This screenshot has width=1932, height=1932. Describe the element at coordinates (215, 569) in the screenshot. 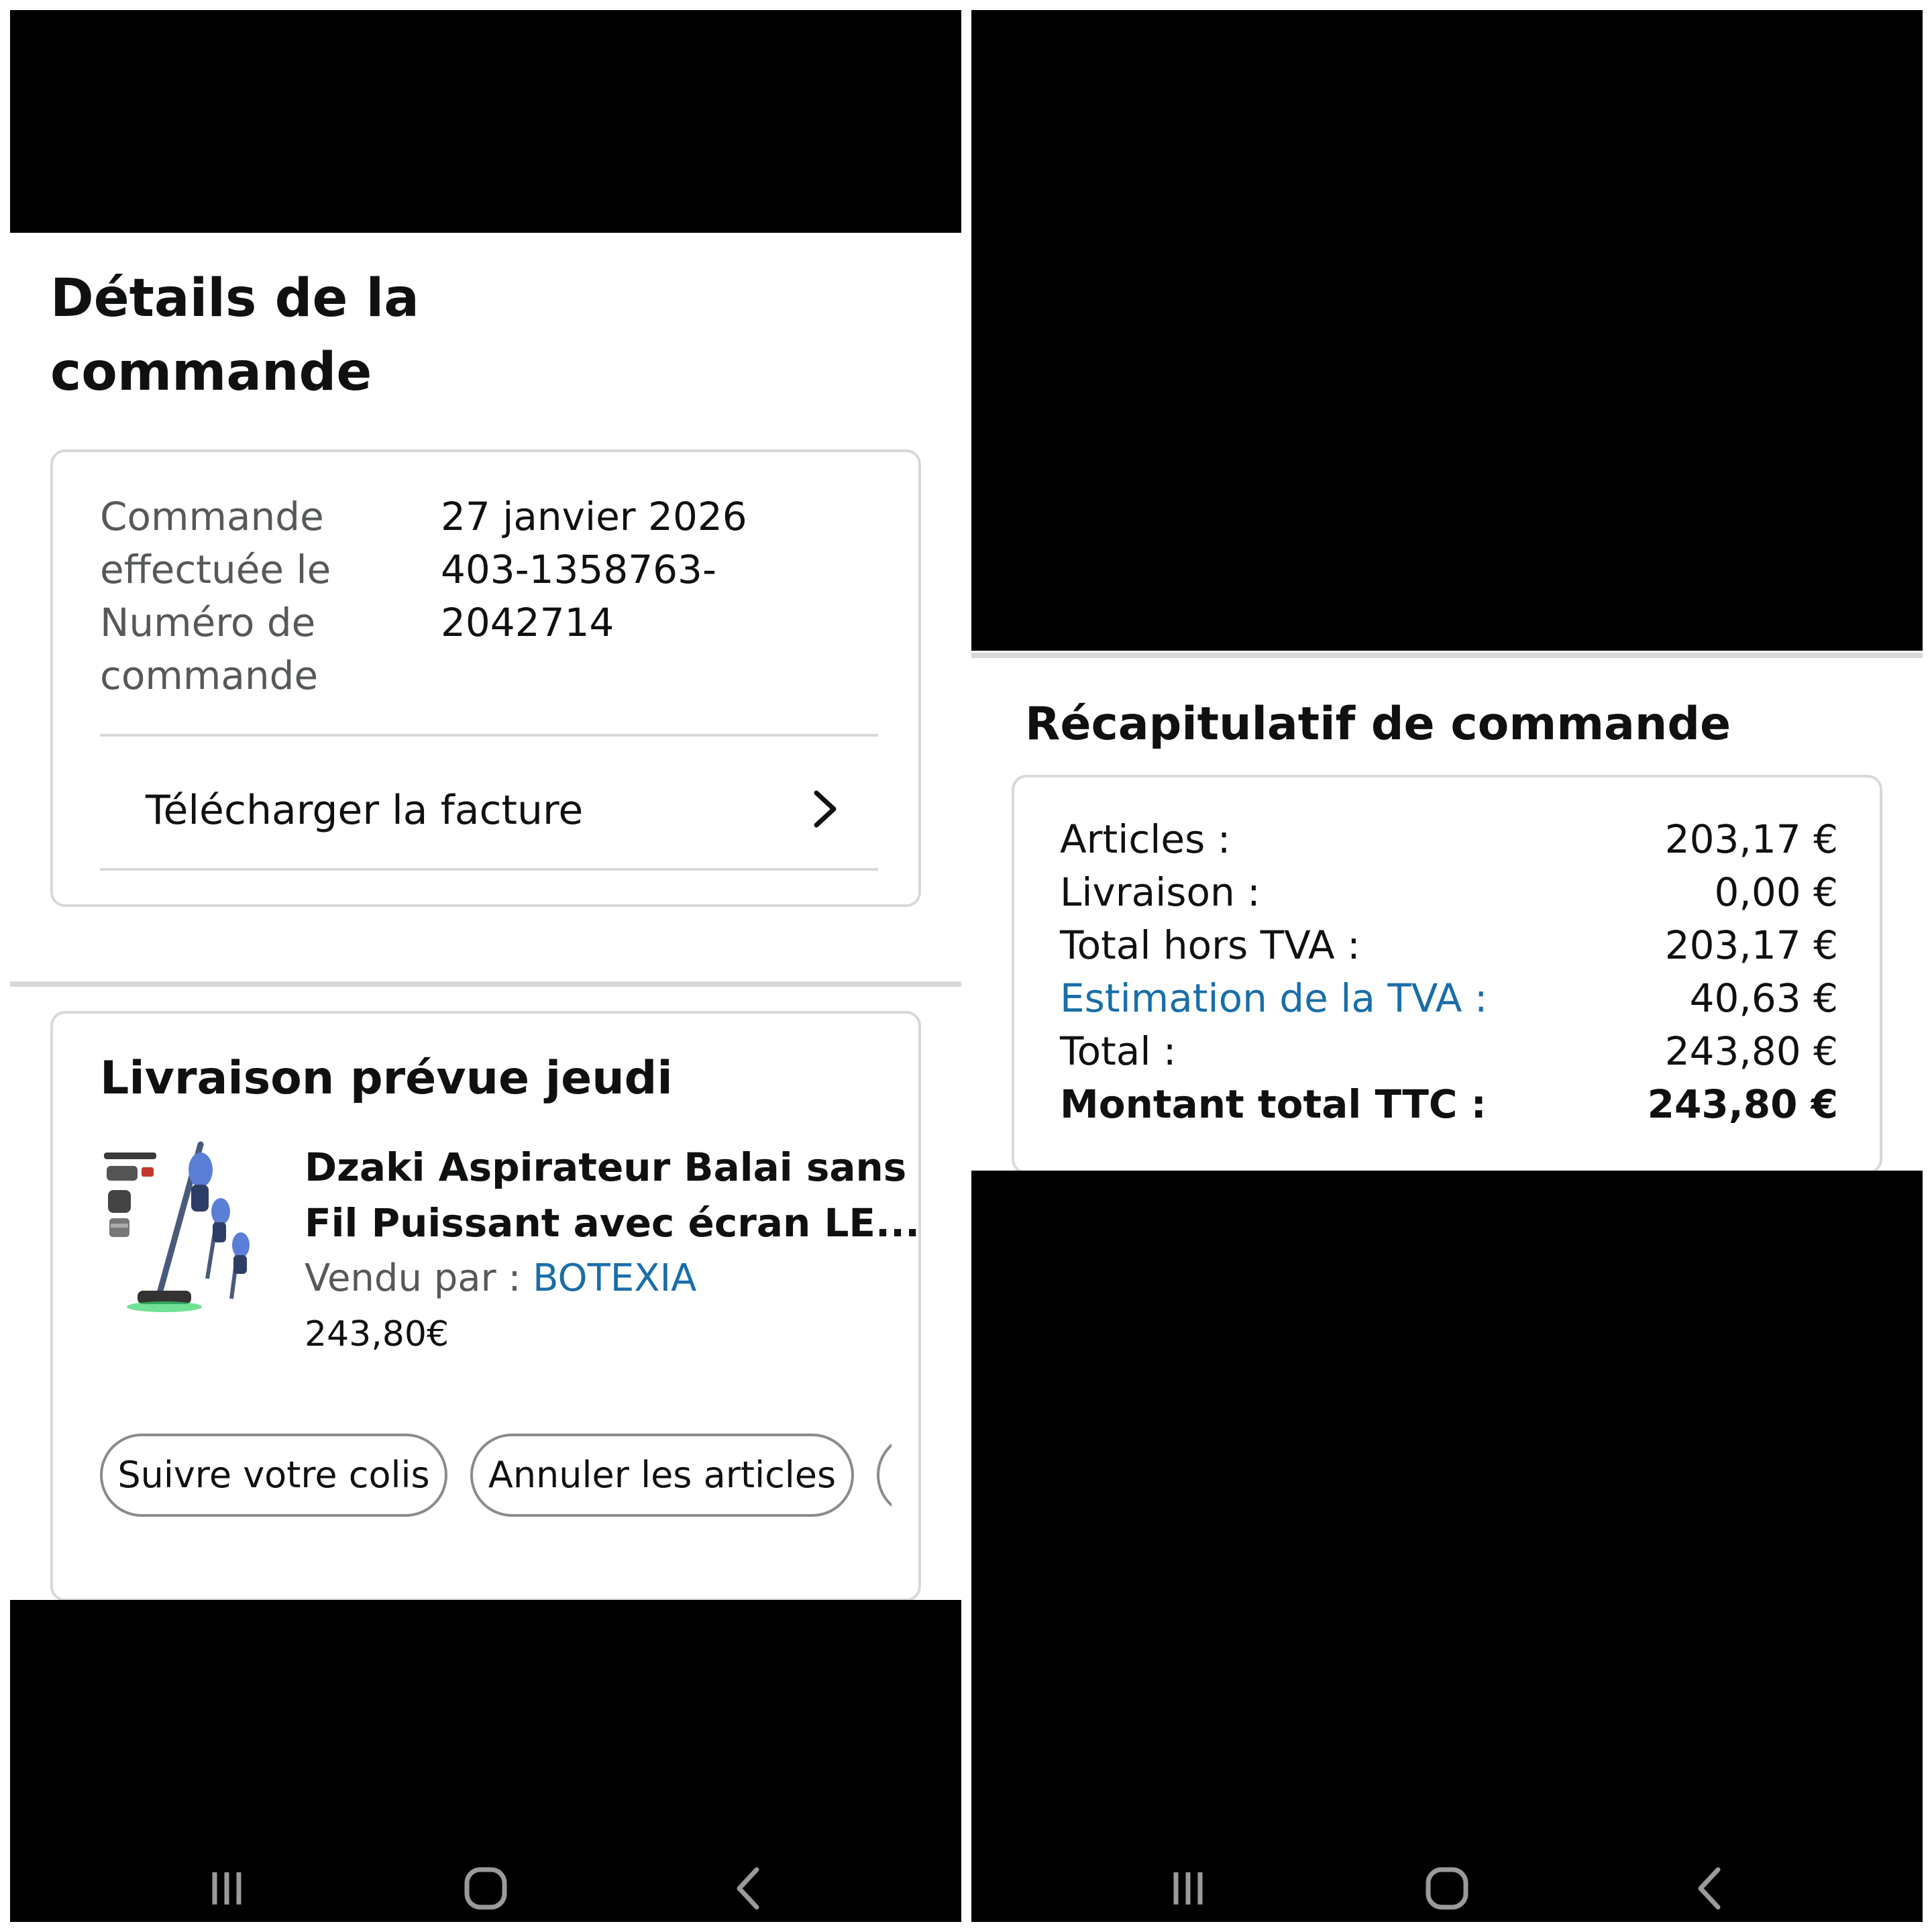

I see `order-date-label-2: effectuée le` at that location.